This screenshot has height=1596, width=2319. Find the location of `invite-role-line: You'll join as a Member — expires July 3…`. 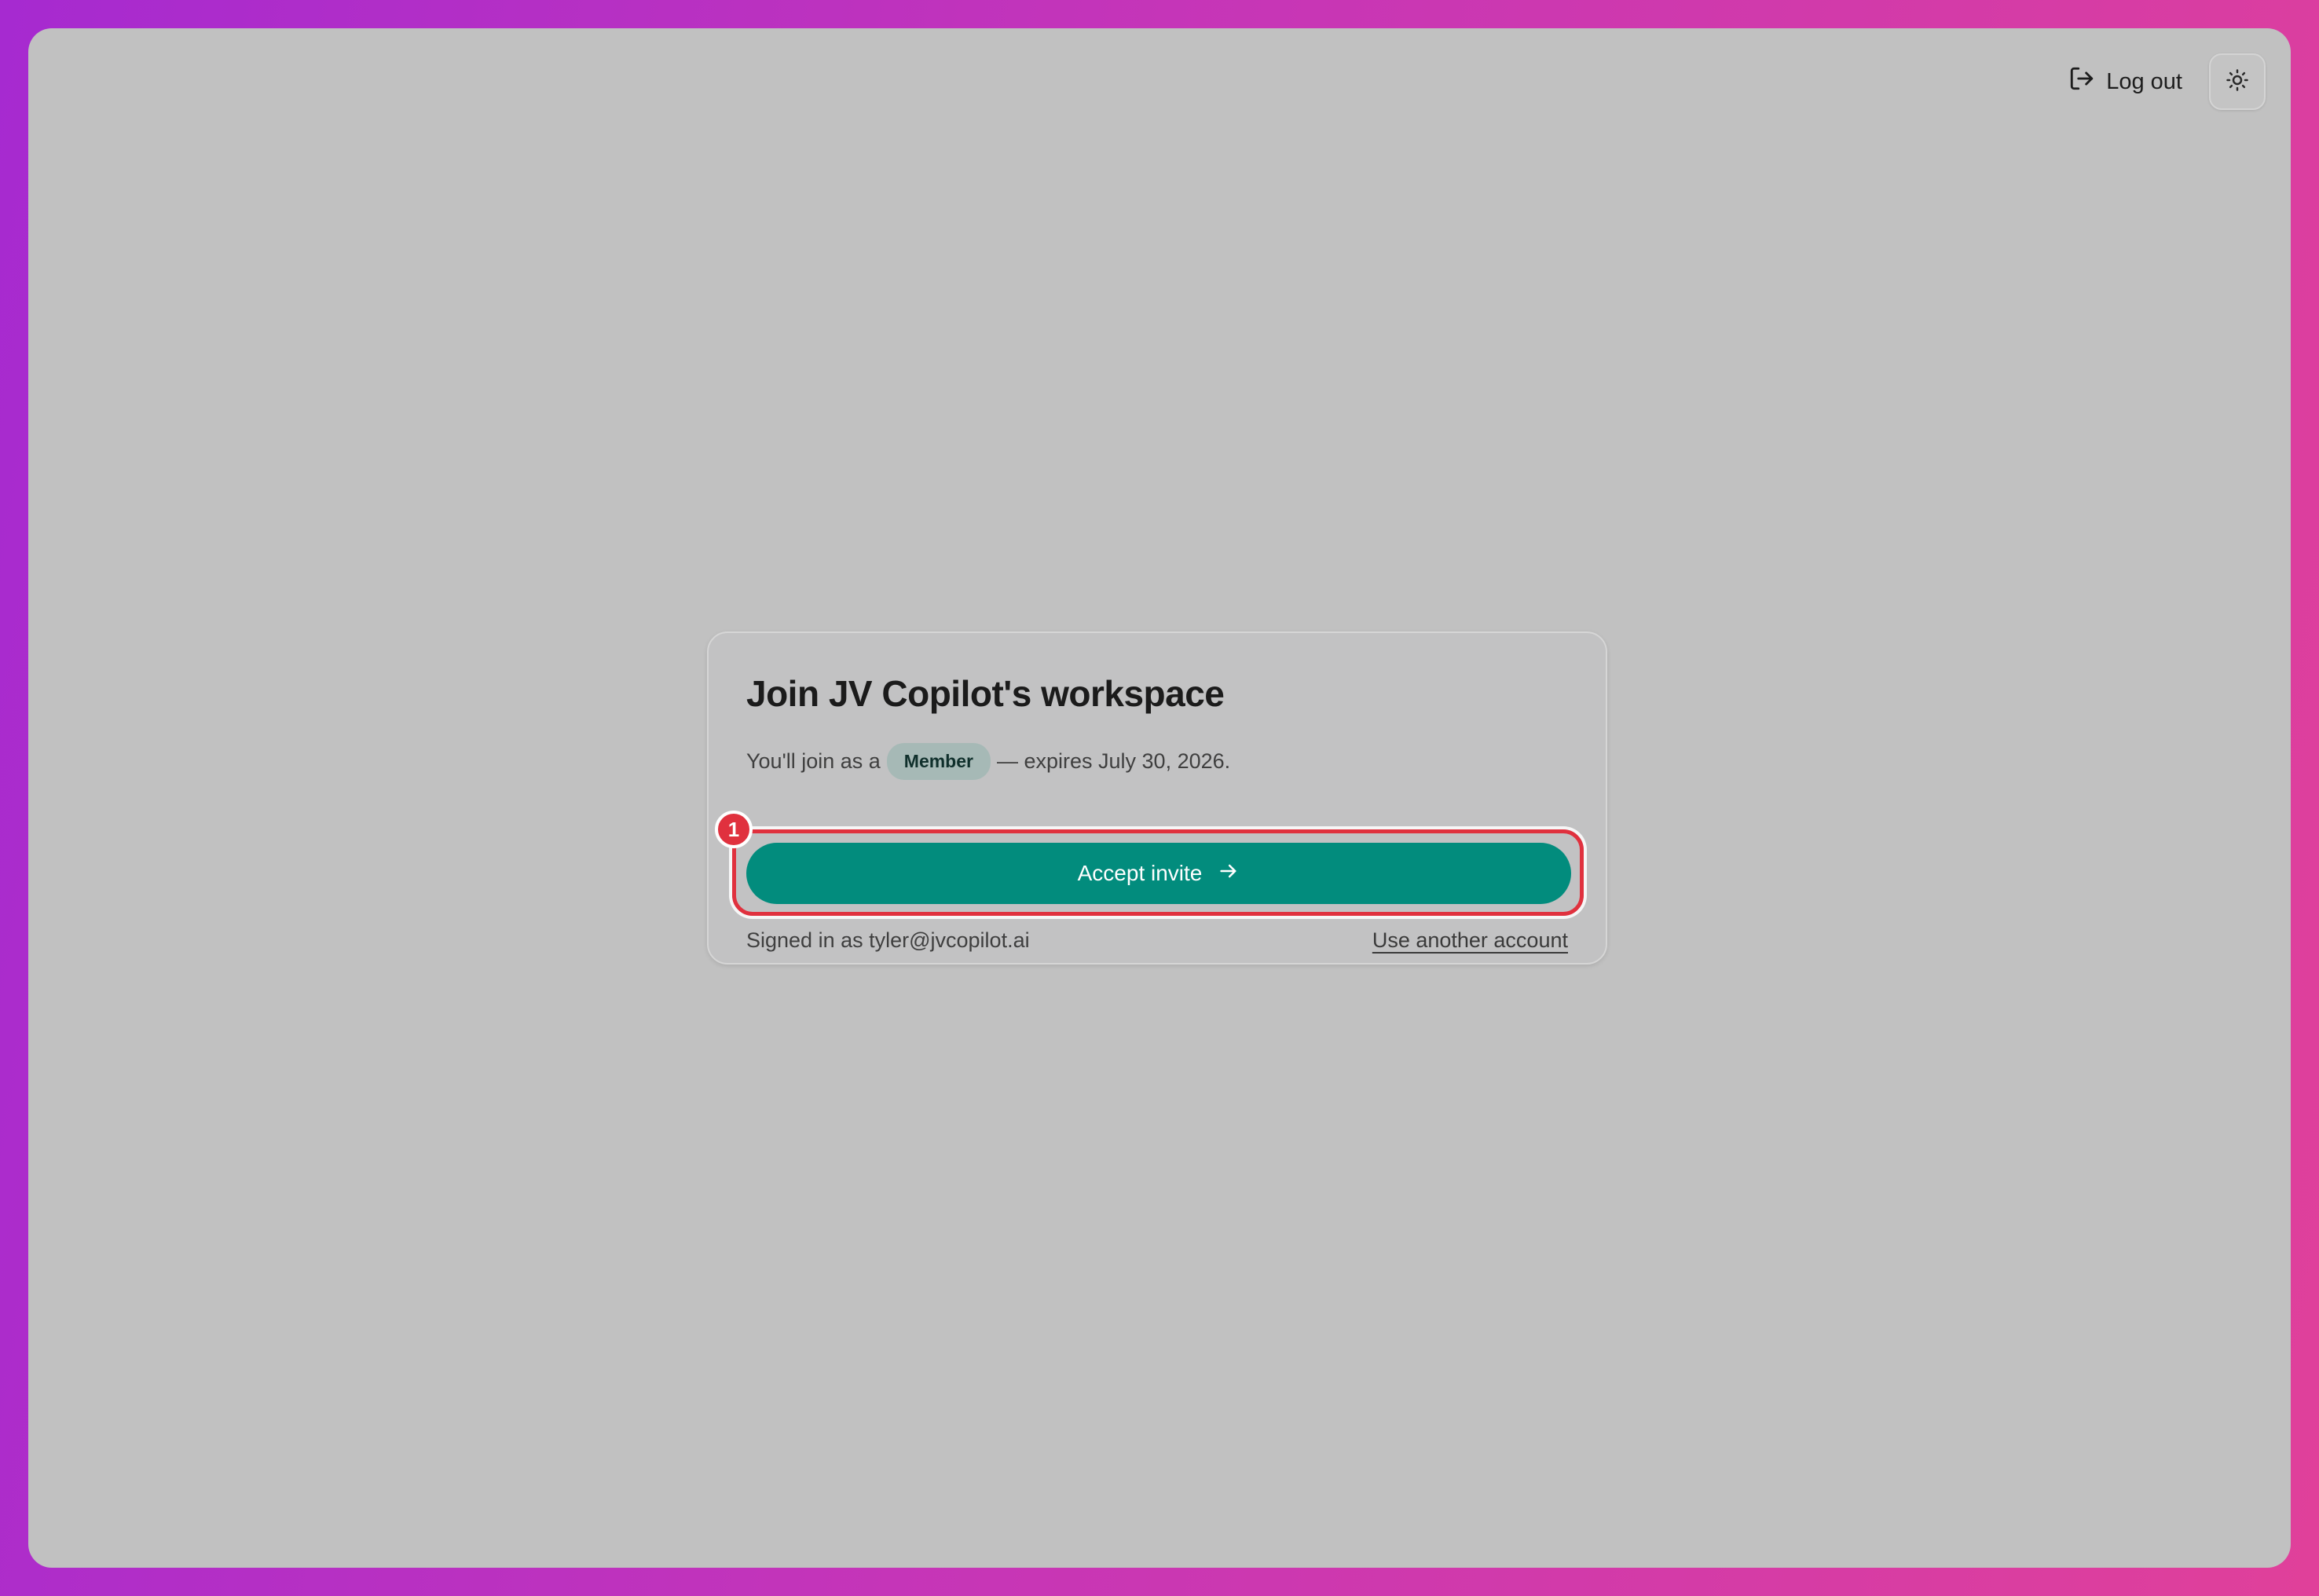

invite-role-line: You'll join as a Member — expires July 3… is located at coordinates (988, 761).